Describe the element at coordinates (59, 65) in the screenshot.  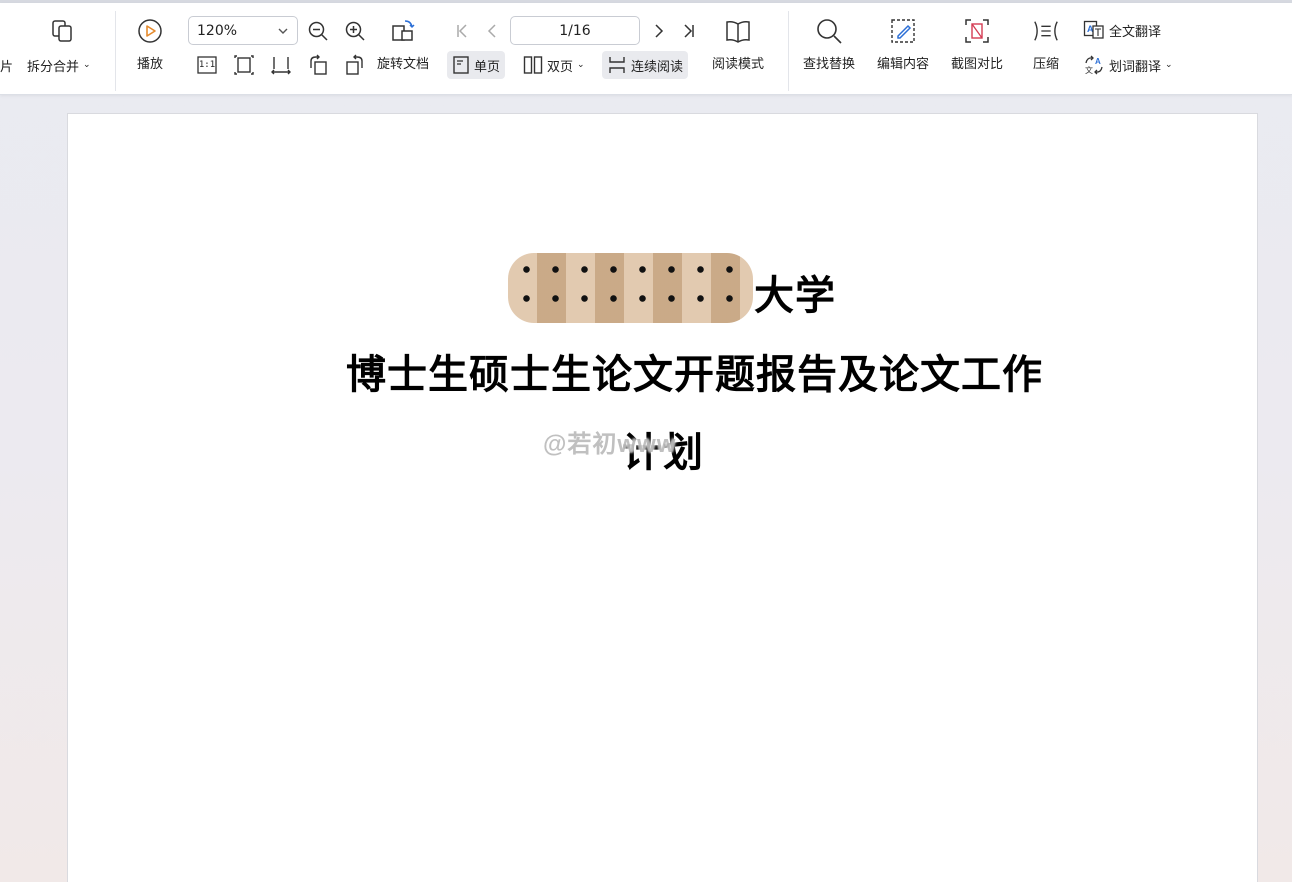
I see `split-merge-label: 拆分合并 ⌄` at that location.